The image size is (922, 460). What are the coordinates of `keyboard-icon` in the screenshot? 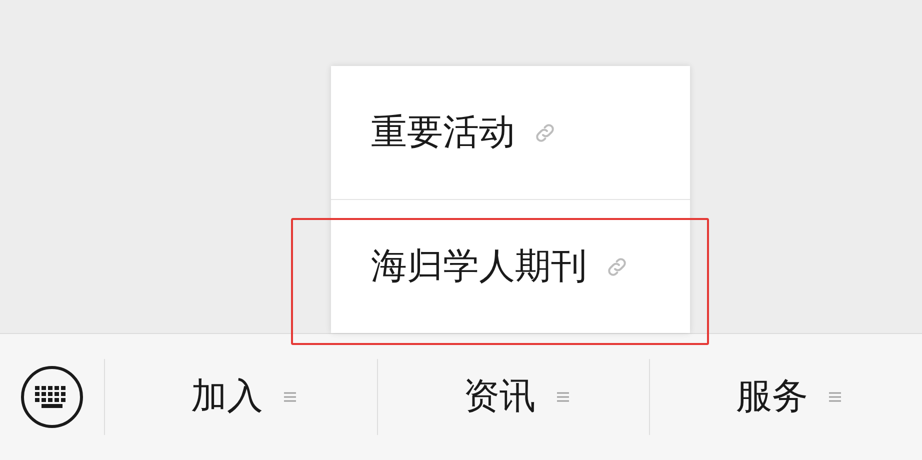 It's located at (52, 397).